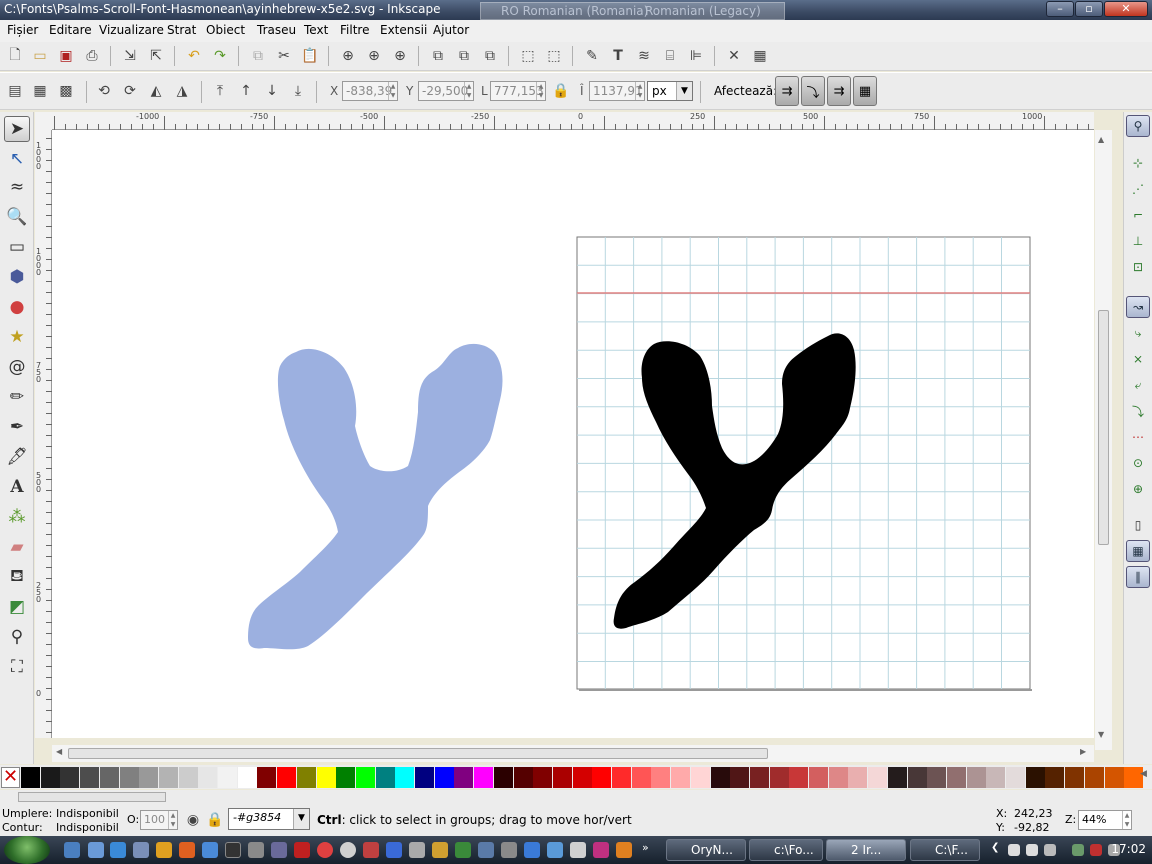  What do you see at coordinates (1138, 307) in the screenshot?
I see `snap-nodes-icon: ↝` at bounding box center [1138, 307].